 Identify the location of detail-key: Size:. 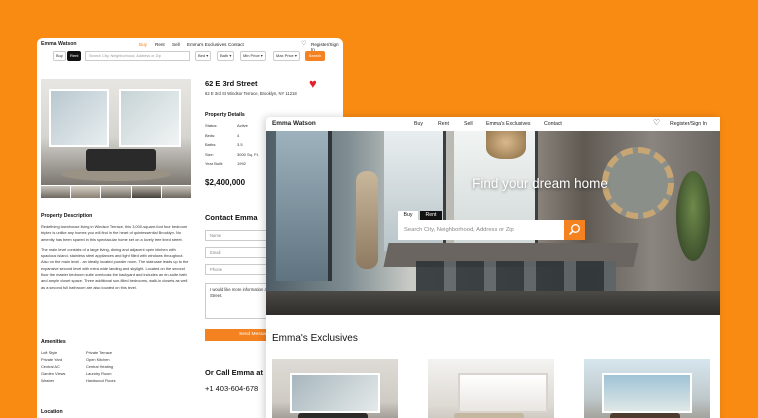
(209, 154).